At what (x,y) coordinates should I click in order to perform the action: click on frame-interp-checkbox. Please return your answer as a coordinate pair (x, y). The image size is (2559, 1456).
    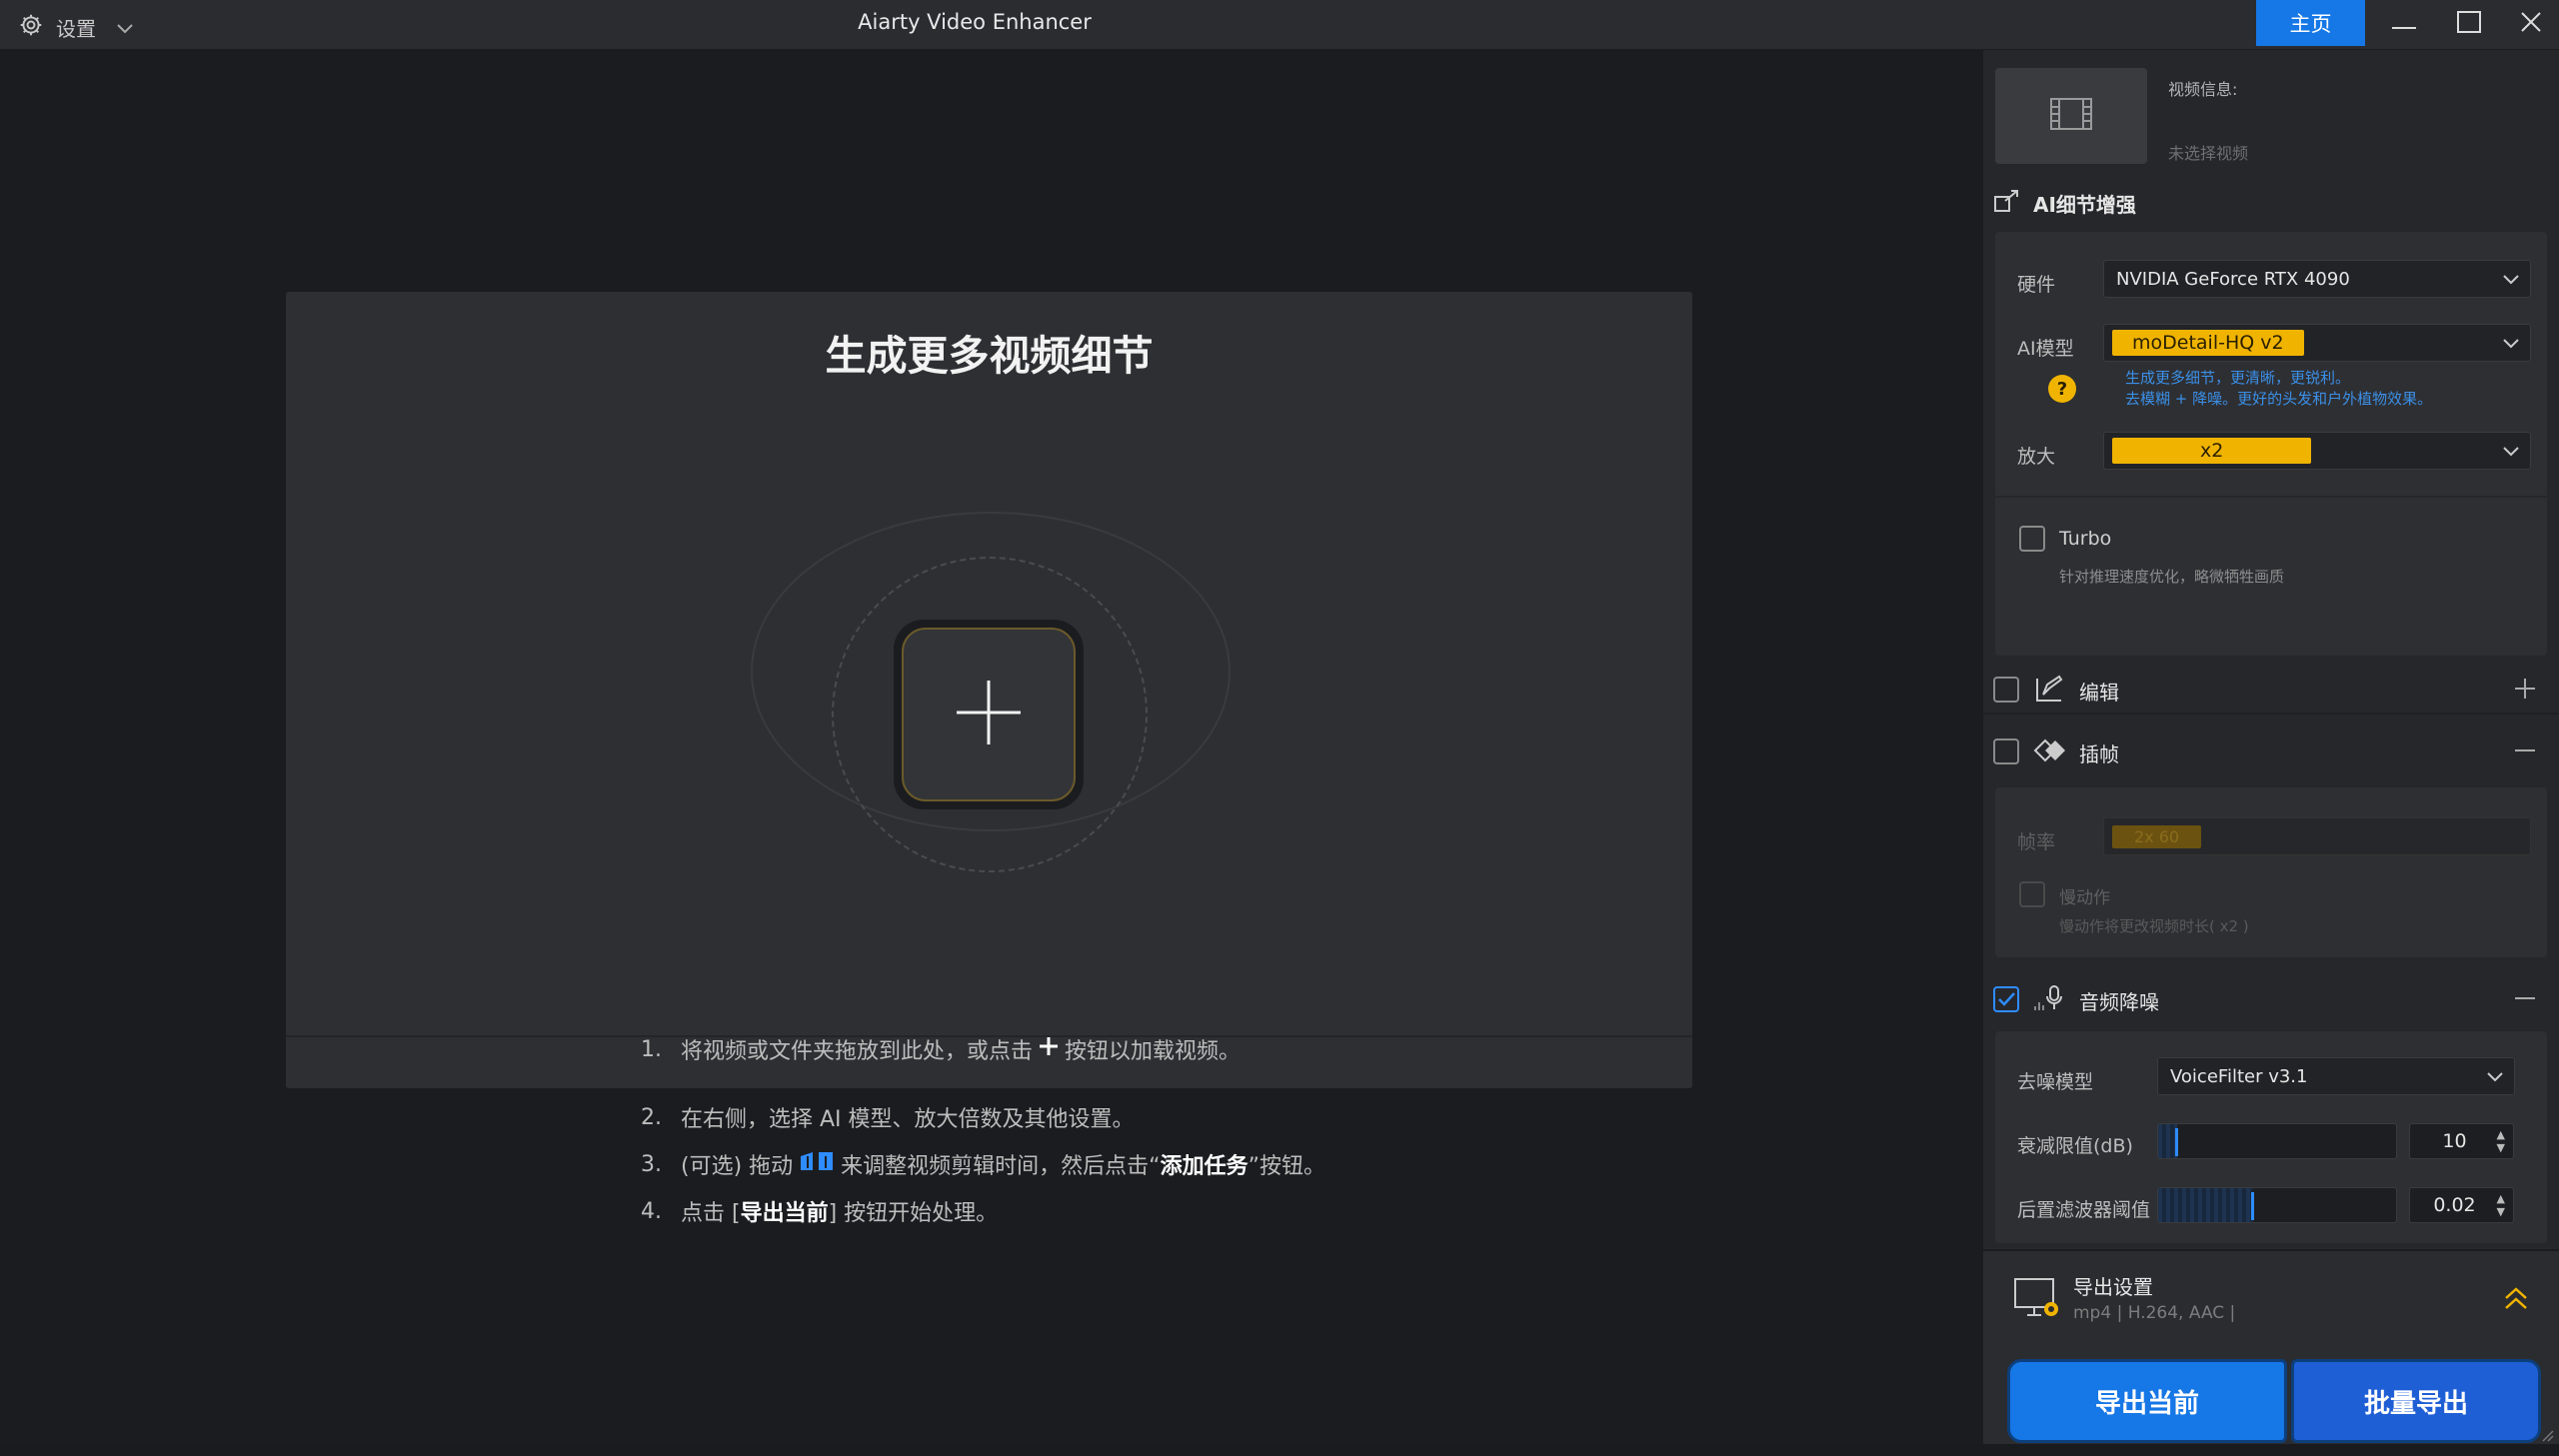
    Looking at the image, I should click on (2006, 751).